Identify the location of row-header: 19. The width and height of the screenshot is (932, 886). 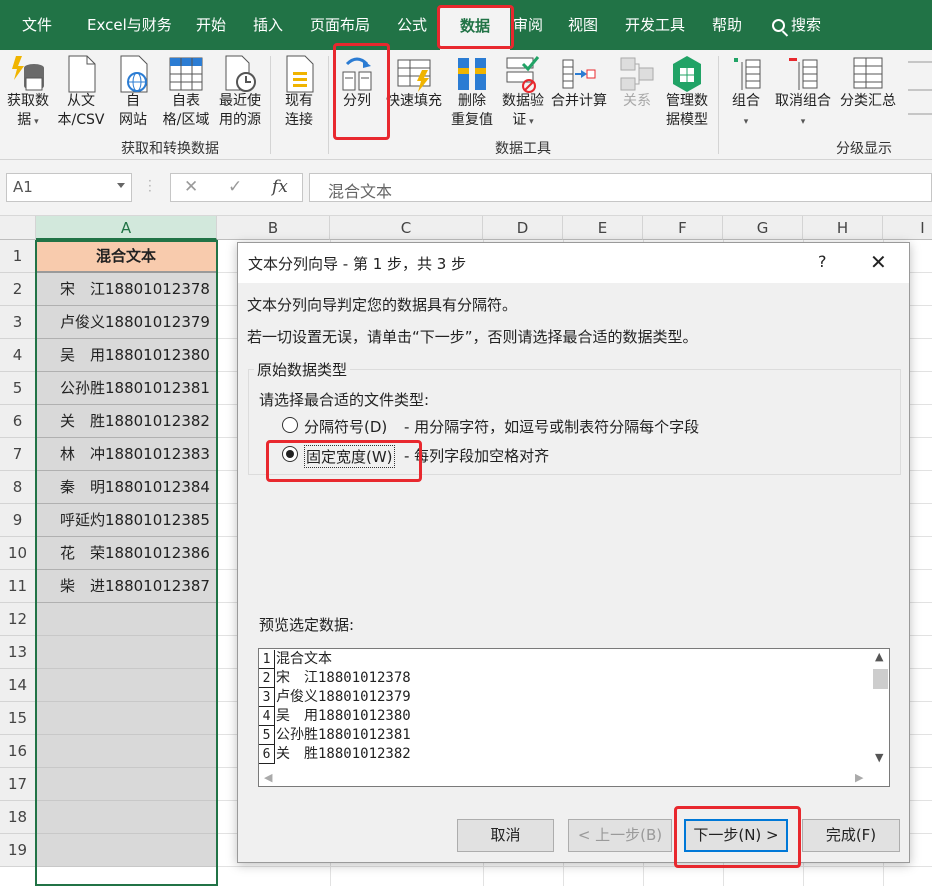
(18, 850).